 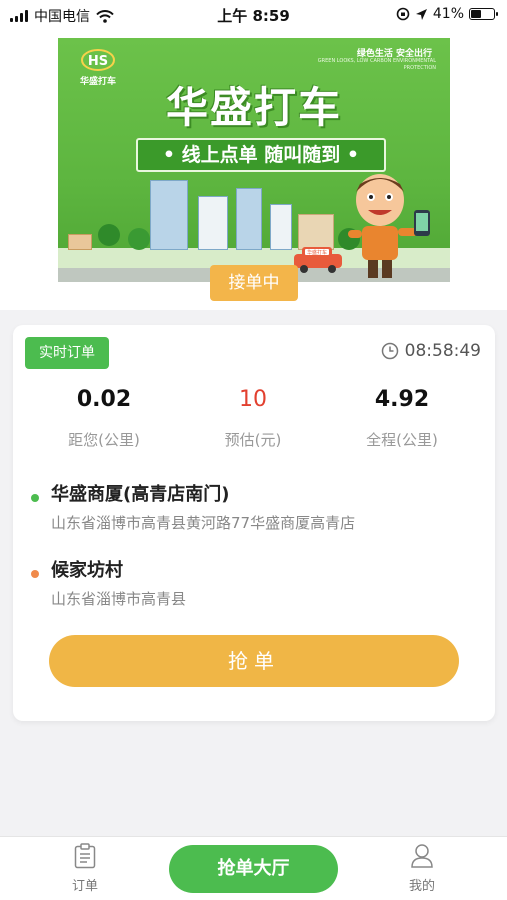 I want to click on stat-value: 0.02, so click(x=104, y=399).